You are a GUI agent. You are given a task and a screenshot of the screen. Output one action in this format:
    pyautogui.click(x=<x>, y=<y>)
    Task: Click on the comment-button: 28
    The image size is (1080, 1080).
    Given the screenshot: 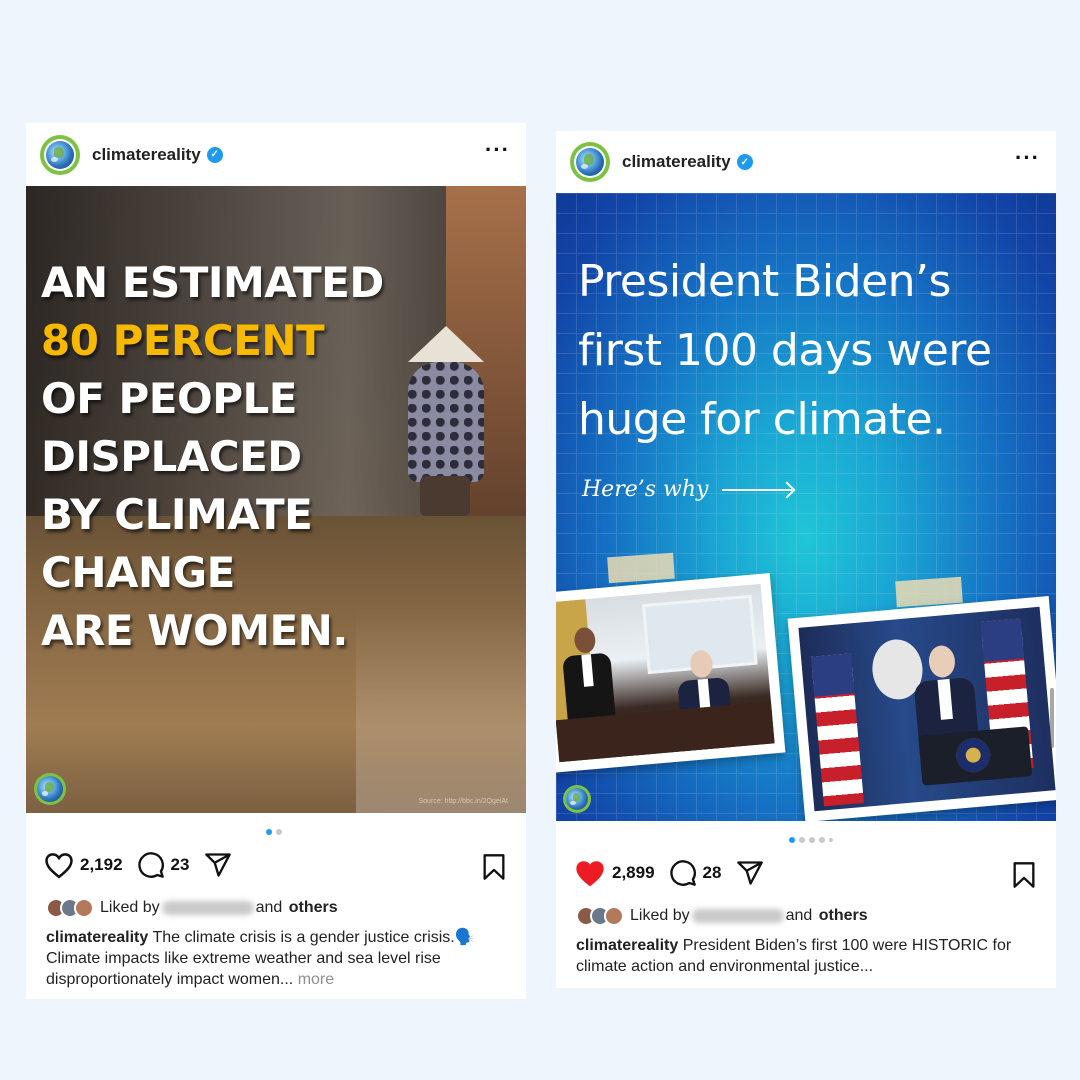 What is the action you would take?
    pyautogui.click(x=695, y=873)
    